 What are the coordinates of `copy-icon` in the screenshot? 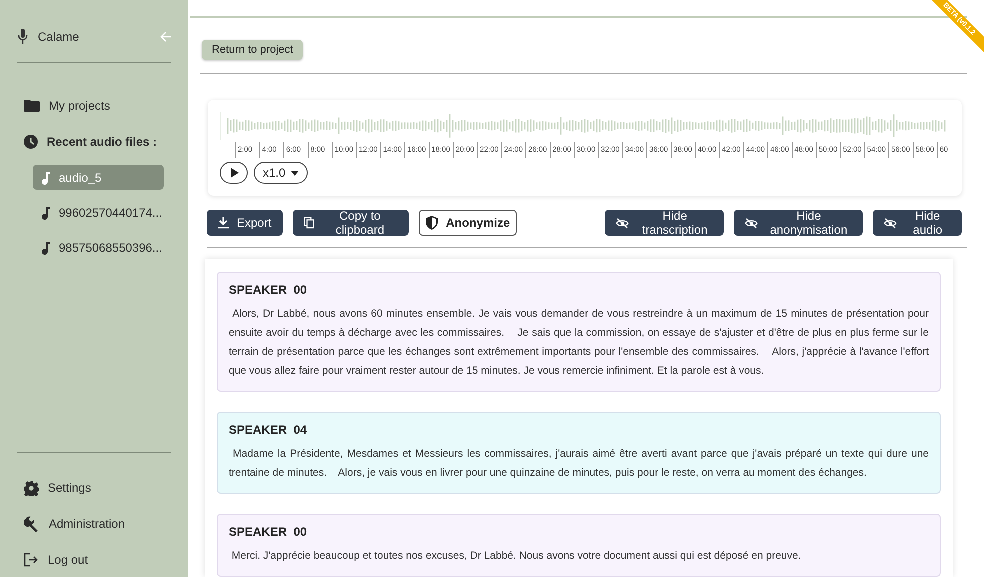 It's located at (309, 223).